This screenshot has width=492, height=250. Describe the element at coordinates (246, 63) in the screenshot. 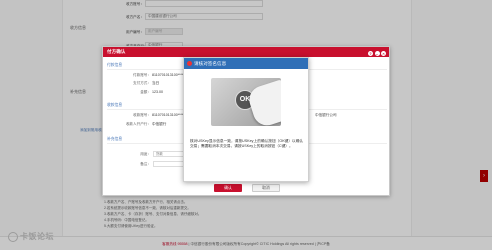

I see `prompt-header: 请核对签名信息` at that location.